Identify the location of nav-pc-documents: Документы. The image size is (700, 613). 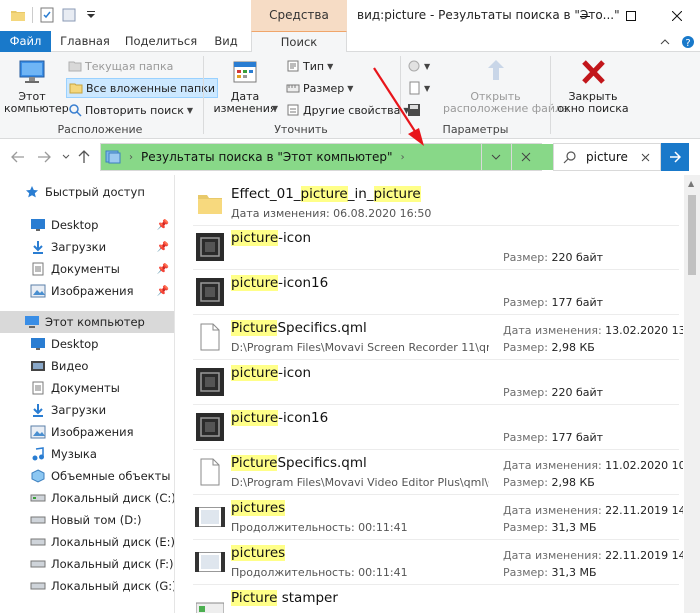
(87, 388).